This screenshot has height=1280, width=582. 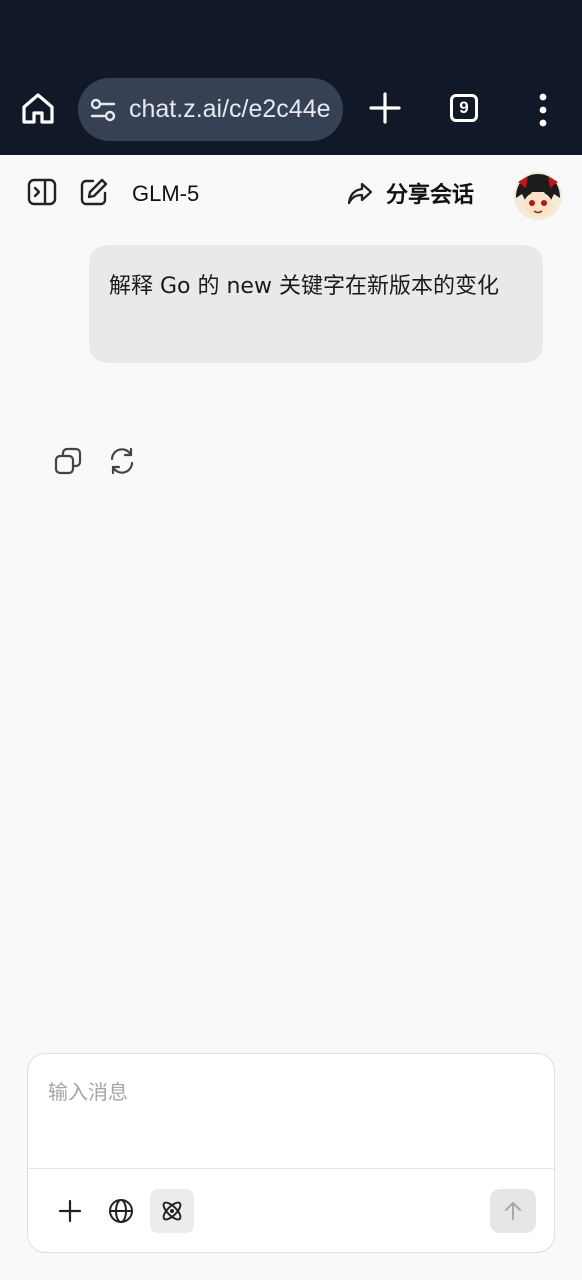 I want to click on composer-divider, so click(x=291, y=1168).